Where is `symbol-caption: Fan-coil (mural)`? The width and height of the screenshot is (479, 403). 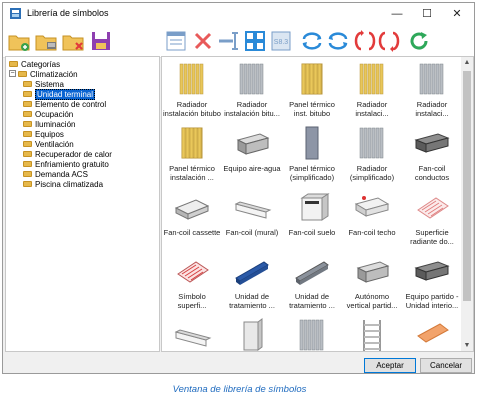
symbol-caption: Fan-coil (mural) is located at coordinates (252, 232).